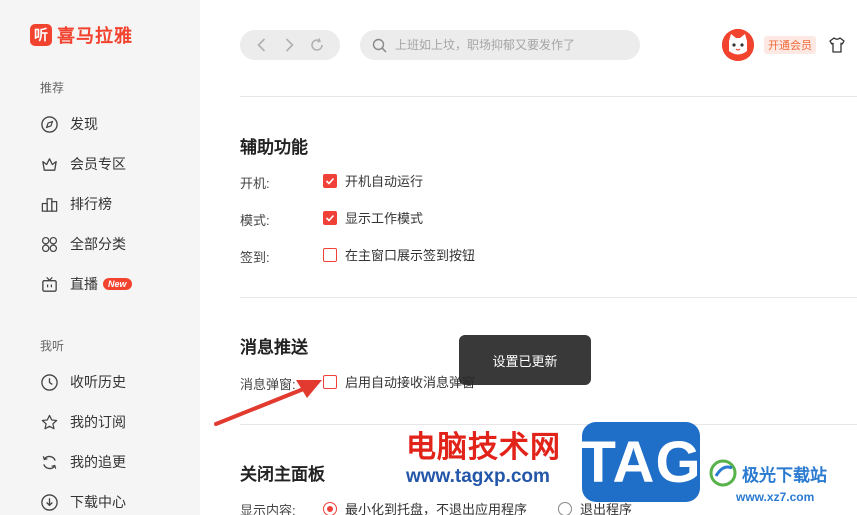 Image resolution: width=857 pixels, height=515 pixels. I want to click on sidebar-item-ranking: 排行榜, so click(76, 204).